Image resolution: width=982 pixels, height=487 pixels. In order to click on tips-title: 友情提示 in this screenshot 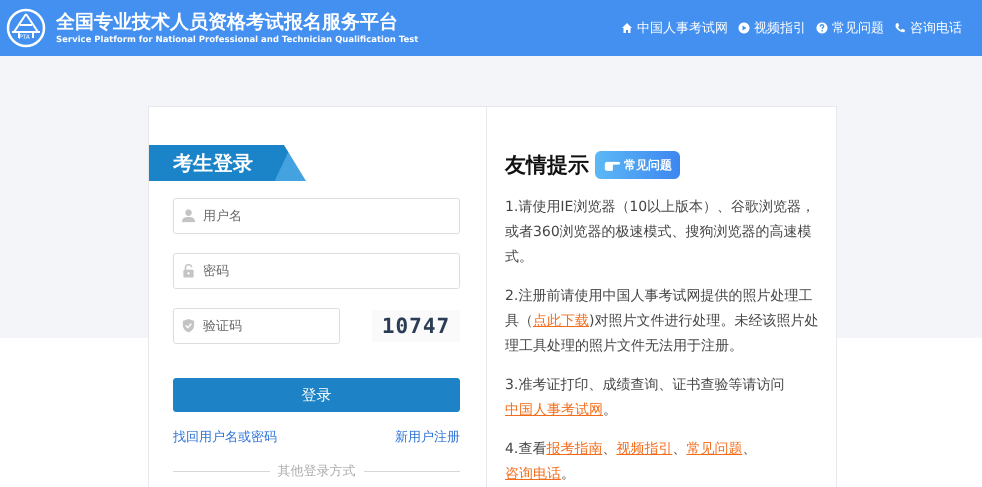, I will do `click(547, 165)`.